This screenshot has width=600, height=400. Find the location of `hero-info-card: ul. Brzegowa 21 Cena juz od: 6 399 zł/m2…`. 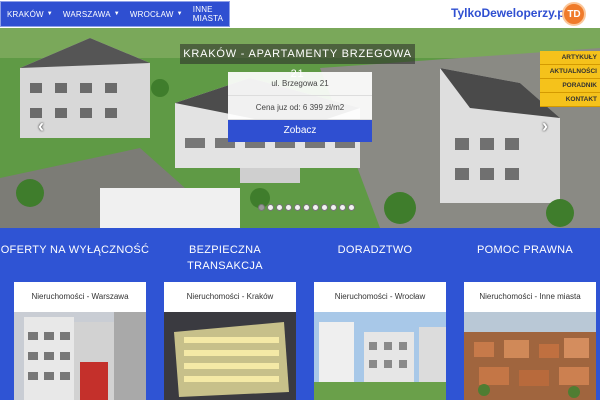

hero-info-card: ul. Brzegowa 21 Cena juz od: 6 399 zł/m2… is located at coordinates (300, 107).